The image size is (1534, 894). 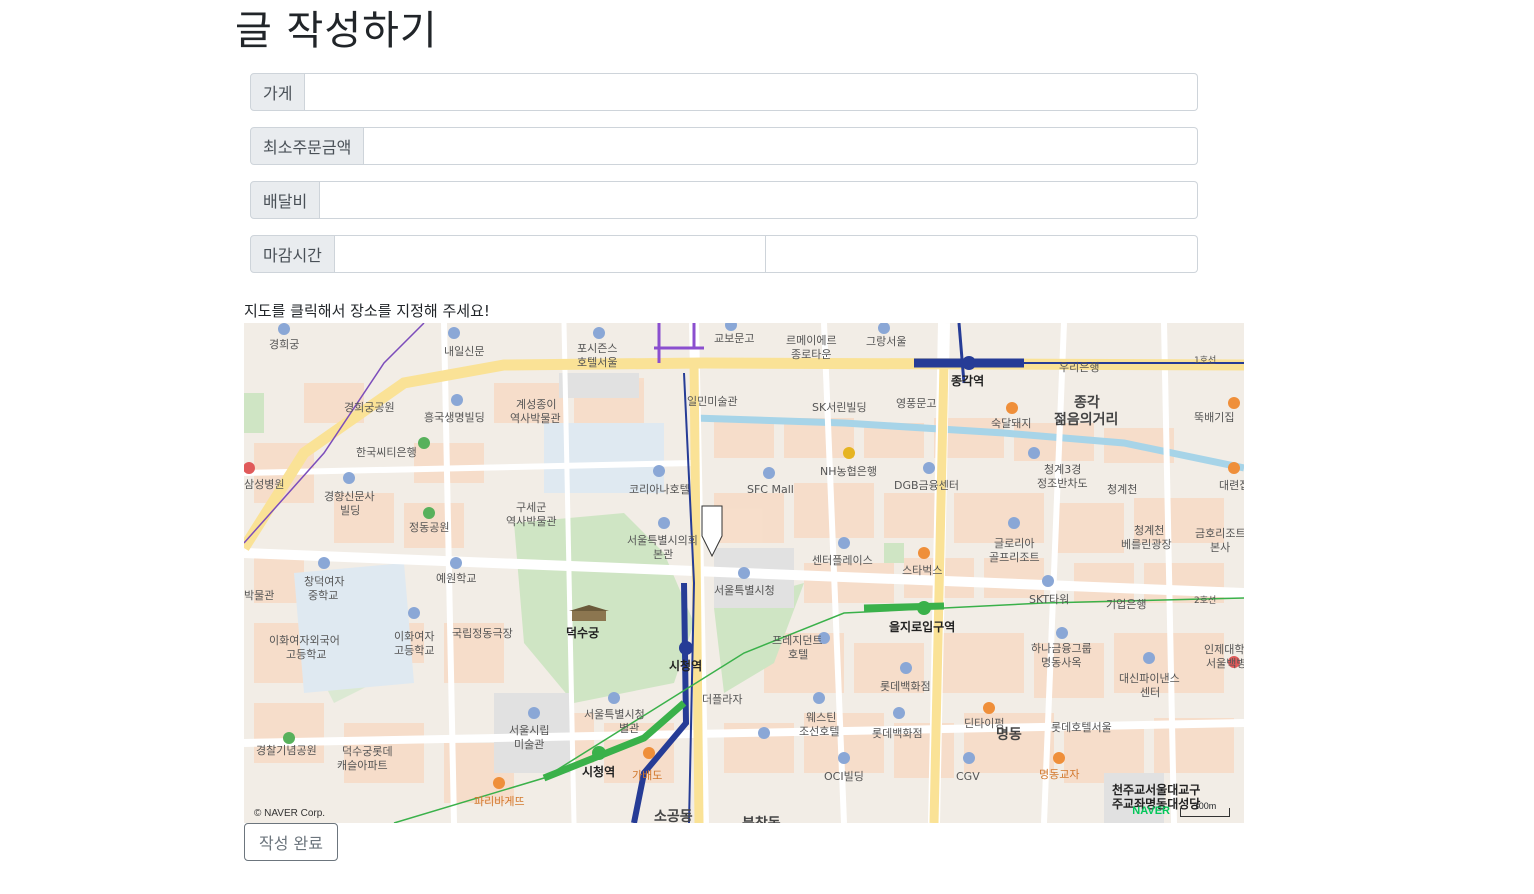 I want to click on svg-text: 본관, so click(x=663, y=554).